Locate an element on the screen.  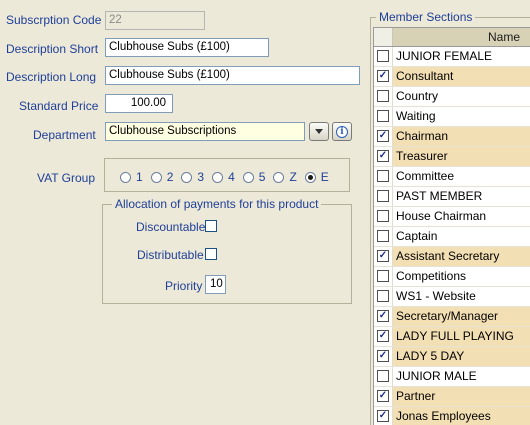
table-row: ✓ LADY 5 DAY is located at coordinates (452, 357).